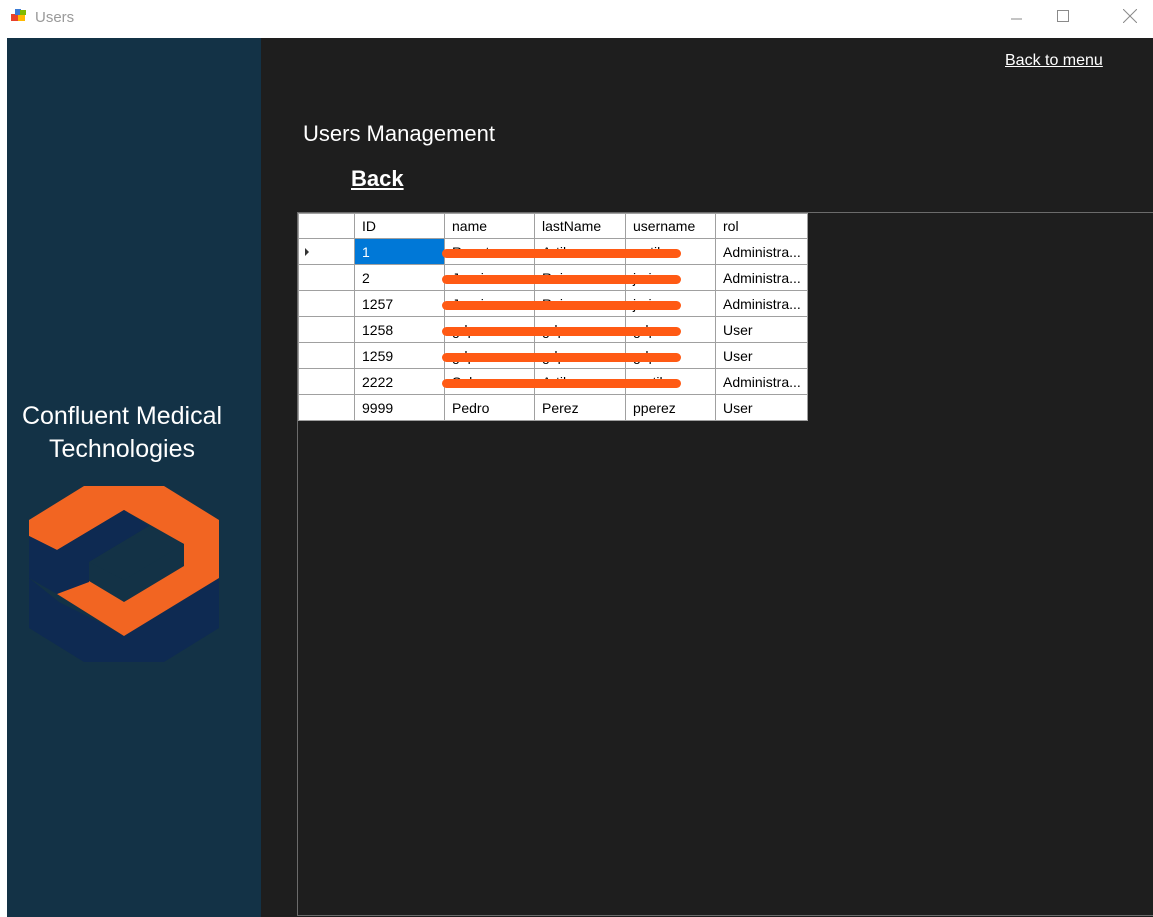 This screenshot has width=1153, height=917. I want to click on column-header-name: name, so click(489, 226).